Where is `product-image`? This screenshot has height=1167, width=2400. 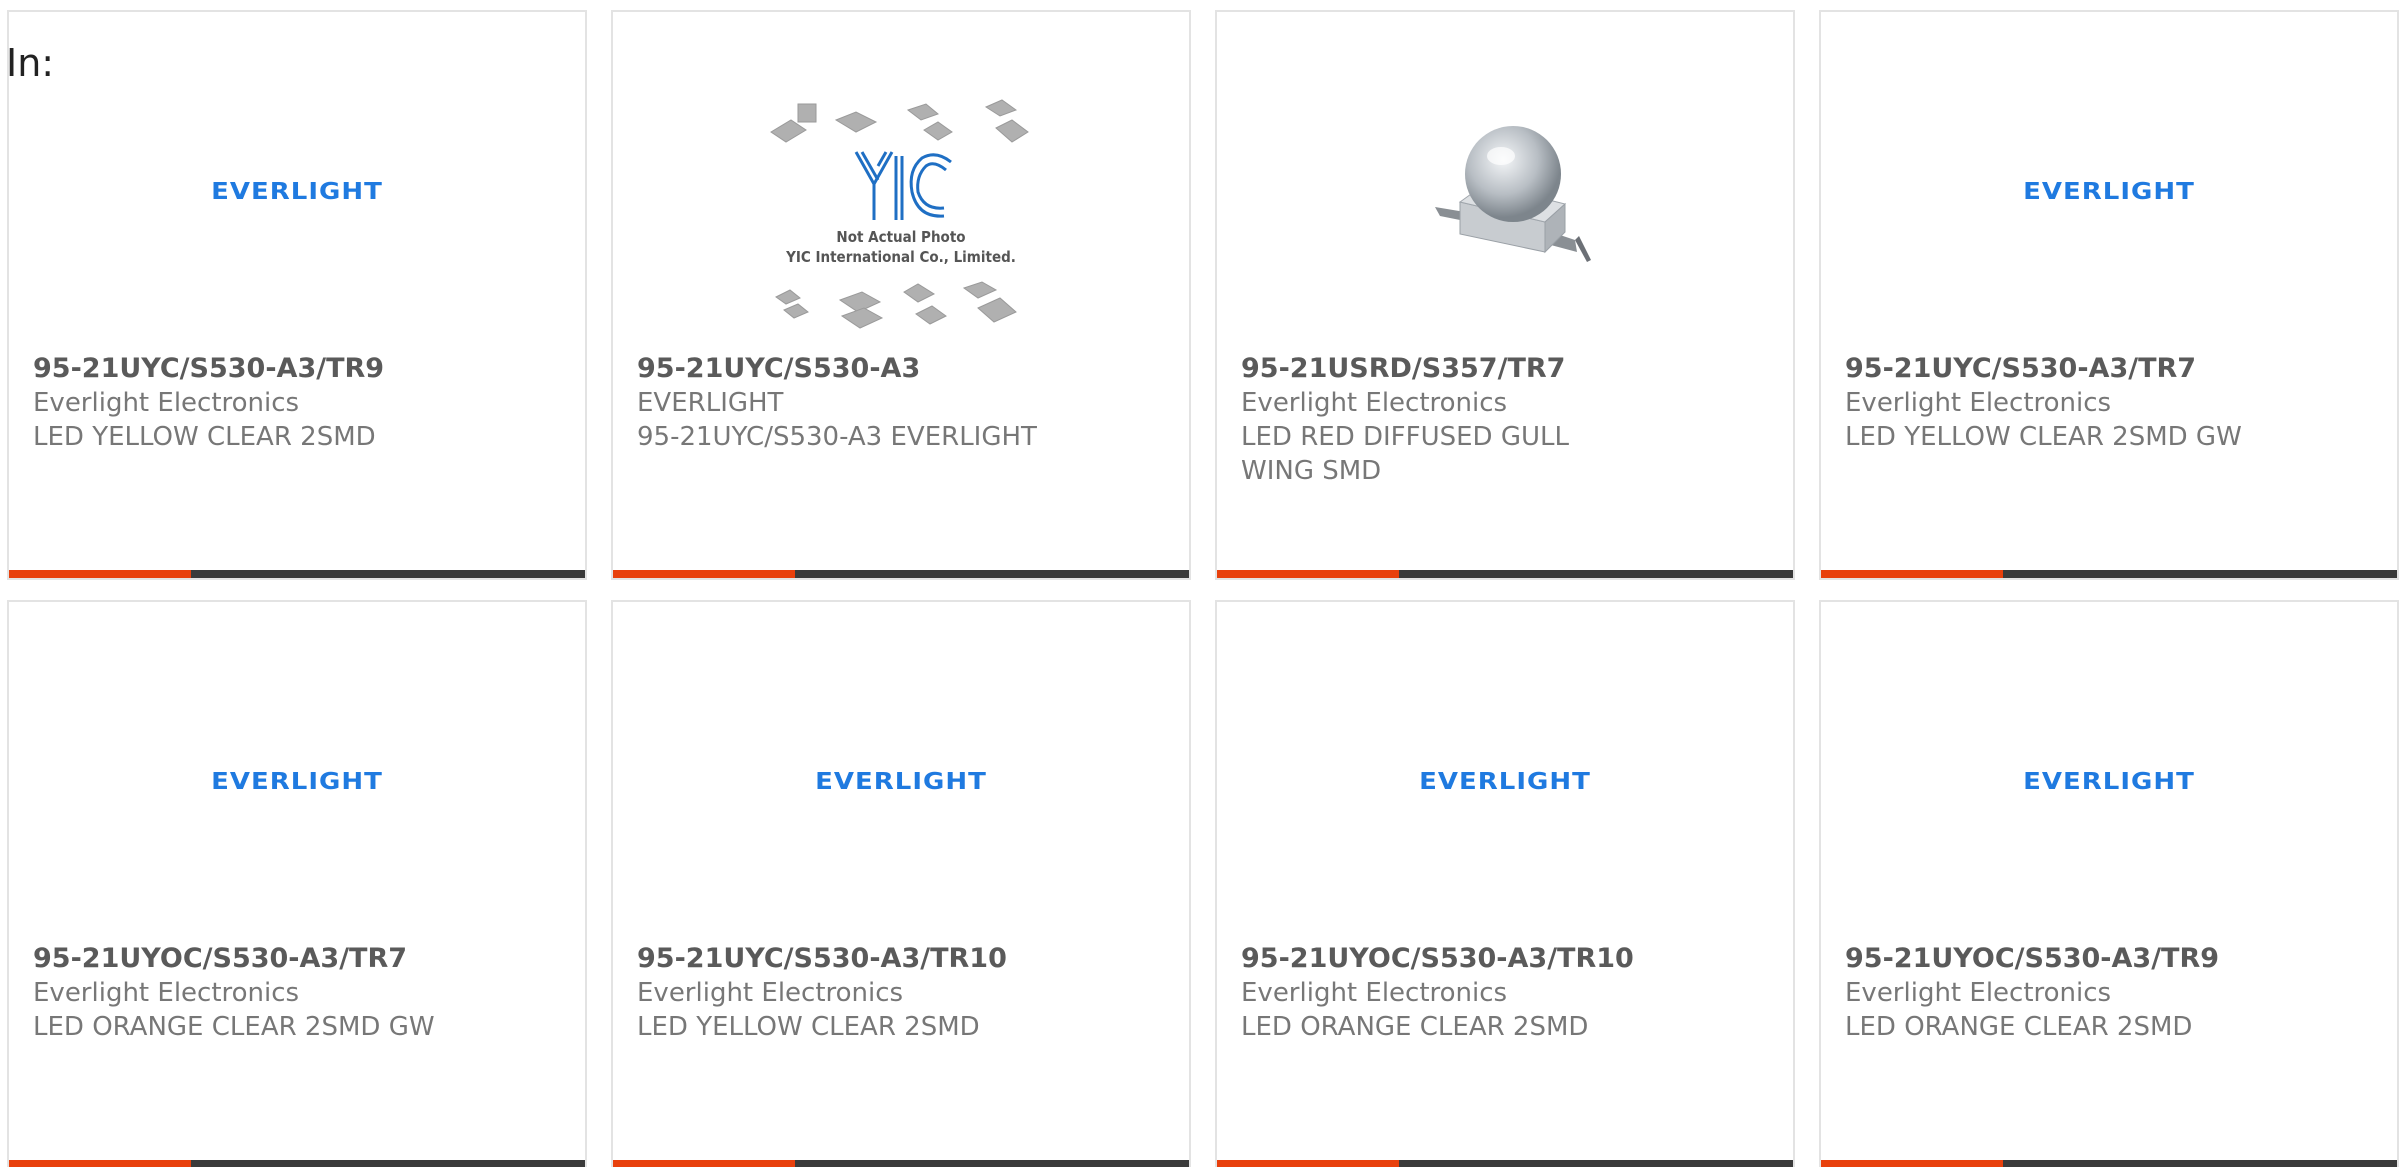 product-image is located at coordinates (1505, 192).